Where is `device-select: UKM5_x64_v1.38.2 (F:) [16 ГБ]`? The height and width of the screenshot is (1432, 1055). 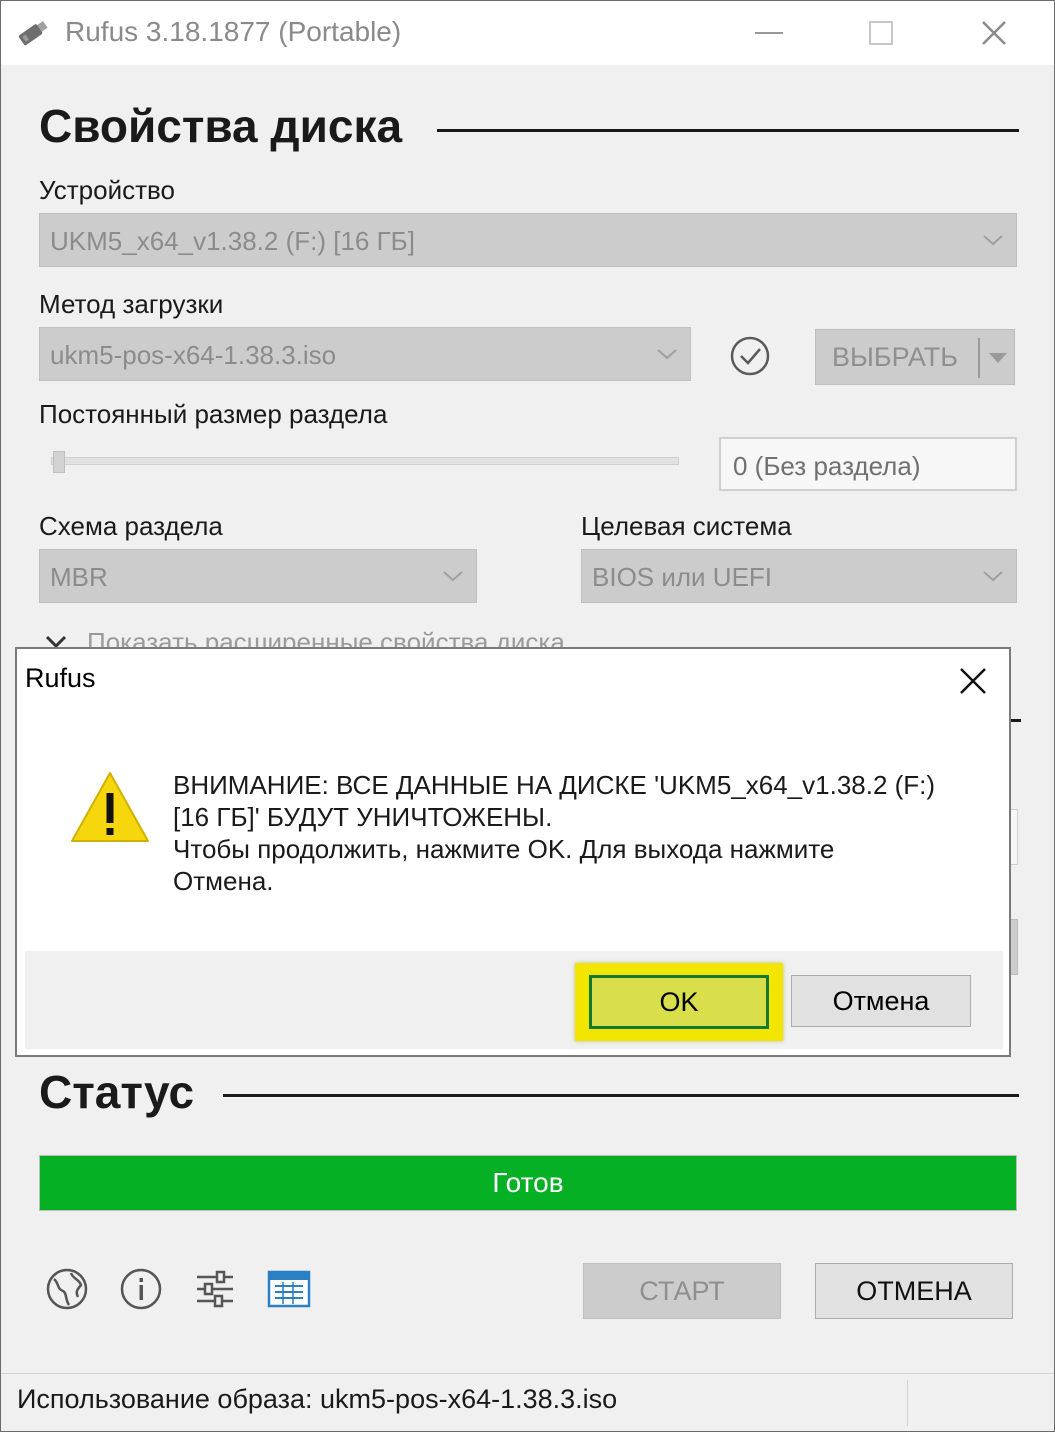 device-select: UKM5_x64_v1.38.2 (F:) [16 ГБ] is located at coordinates (528, 240).